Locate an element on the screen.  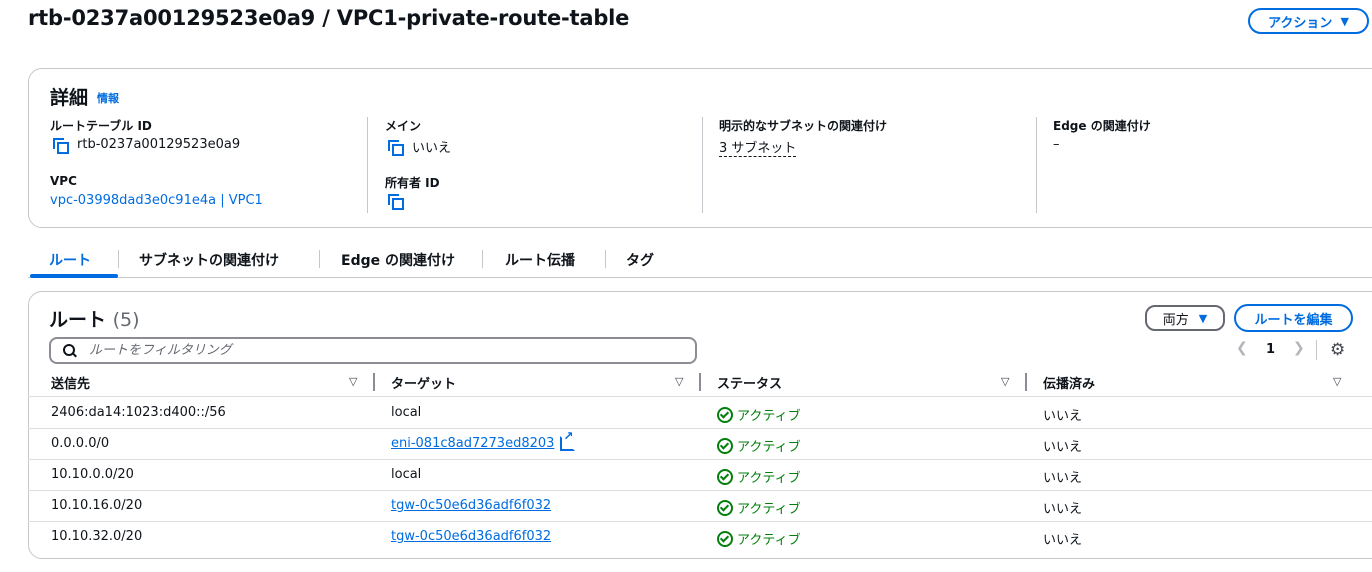
pager-divider is located at coordinates (1316, 350).